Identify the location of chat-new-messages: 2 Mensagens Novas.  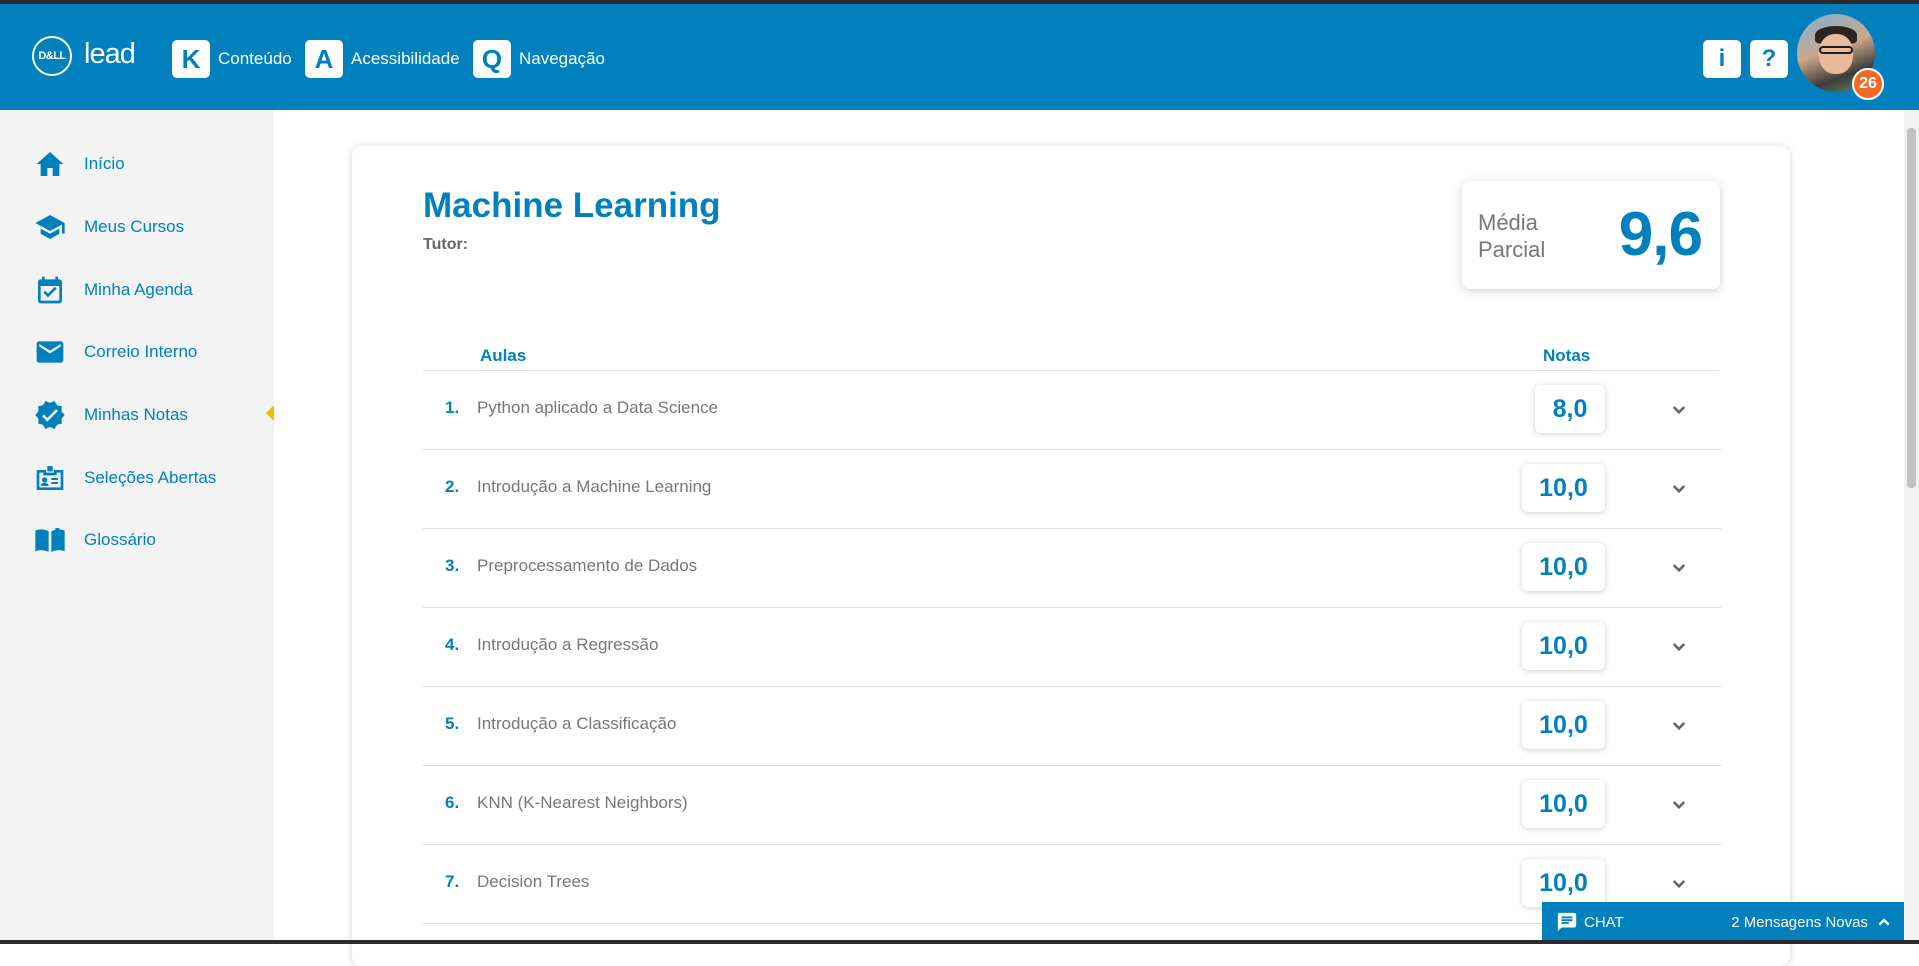
(1799, 922).